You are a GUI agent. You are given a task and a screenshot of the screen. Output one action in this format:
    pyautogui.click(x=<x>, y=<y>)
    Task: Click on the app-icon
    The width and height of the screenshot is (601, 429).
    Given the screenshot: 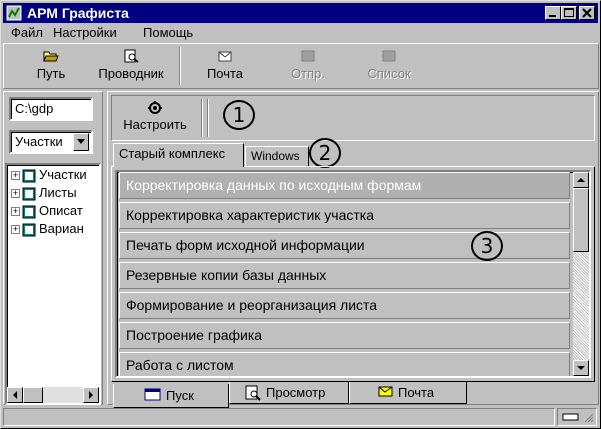 What is the action you would take?
    pyautogui.click(x=14, y=13)
    